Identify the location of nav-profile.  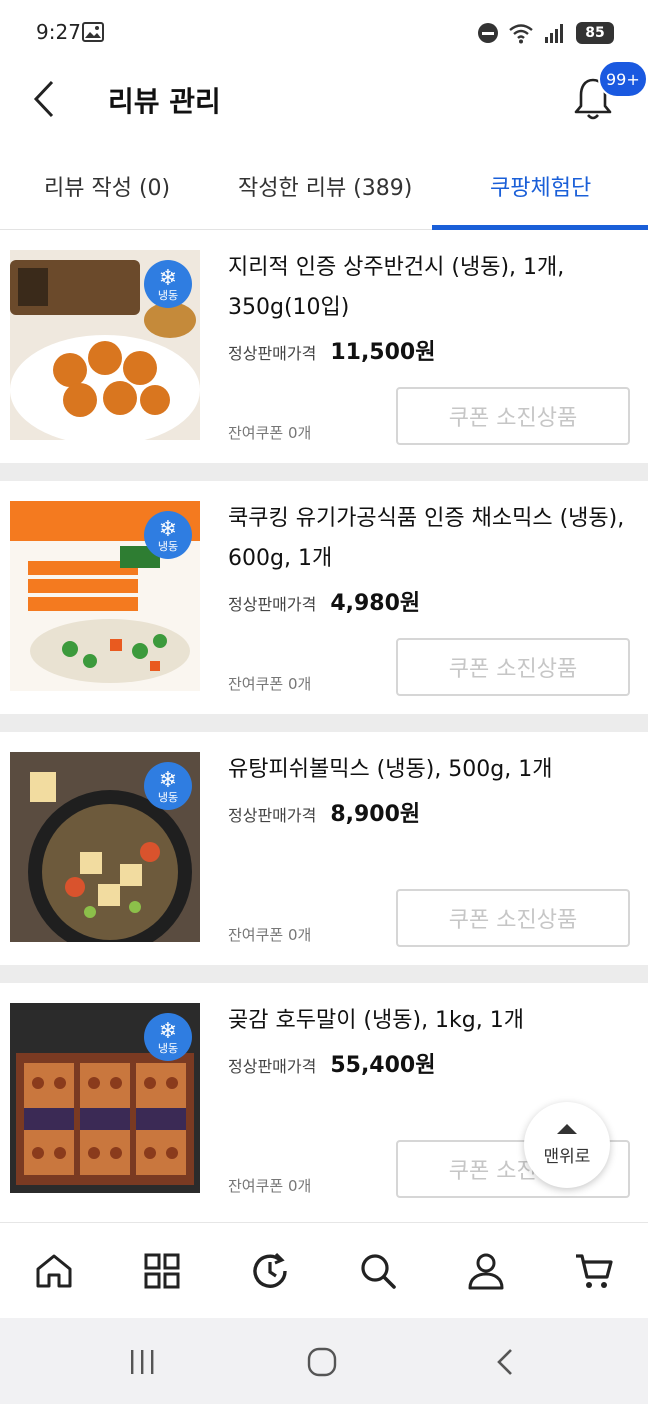
(486, 1271).